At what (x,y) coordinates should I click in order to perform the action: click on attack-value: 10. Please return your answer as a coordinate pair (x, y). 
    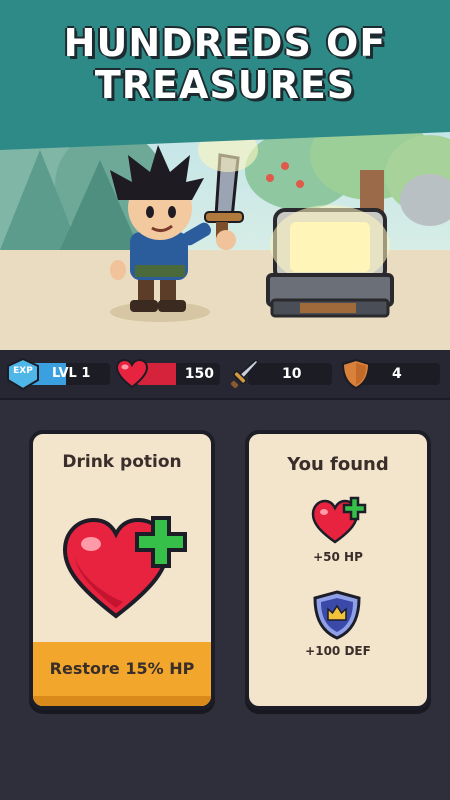
    Looking at the image, I should click on (292, 374).